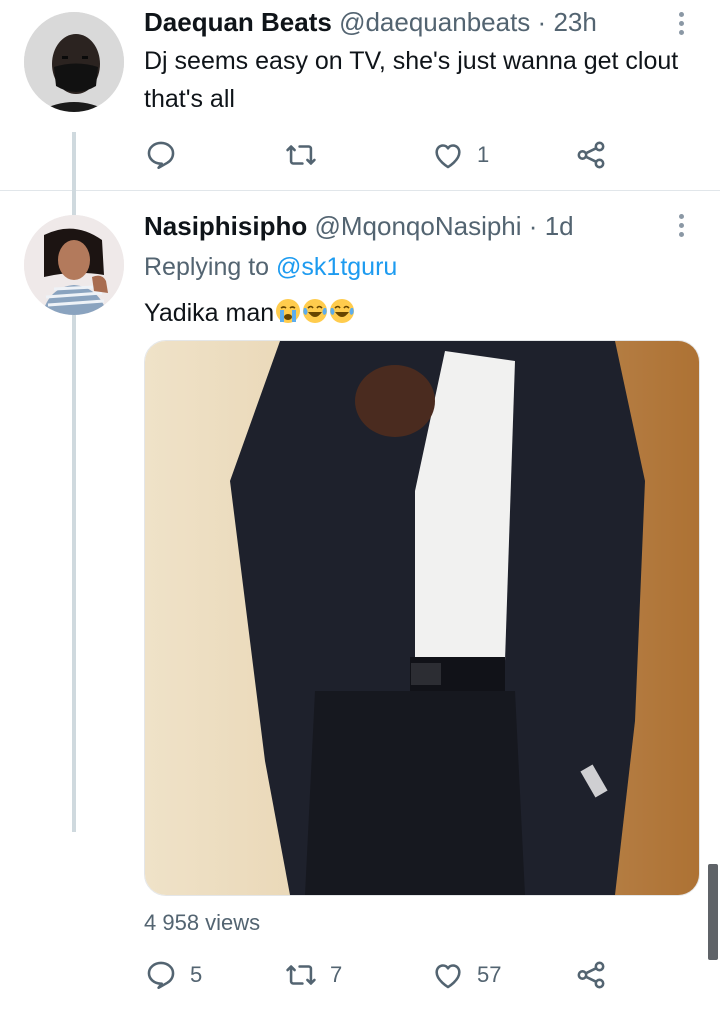 This screenshot has height=1022, width=720. Describe the element at coordinates (466, 975) in the screenshot. I see `like-button: 57` at that location.